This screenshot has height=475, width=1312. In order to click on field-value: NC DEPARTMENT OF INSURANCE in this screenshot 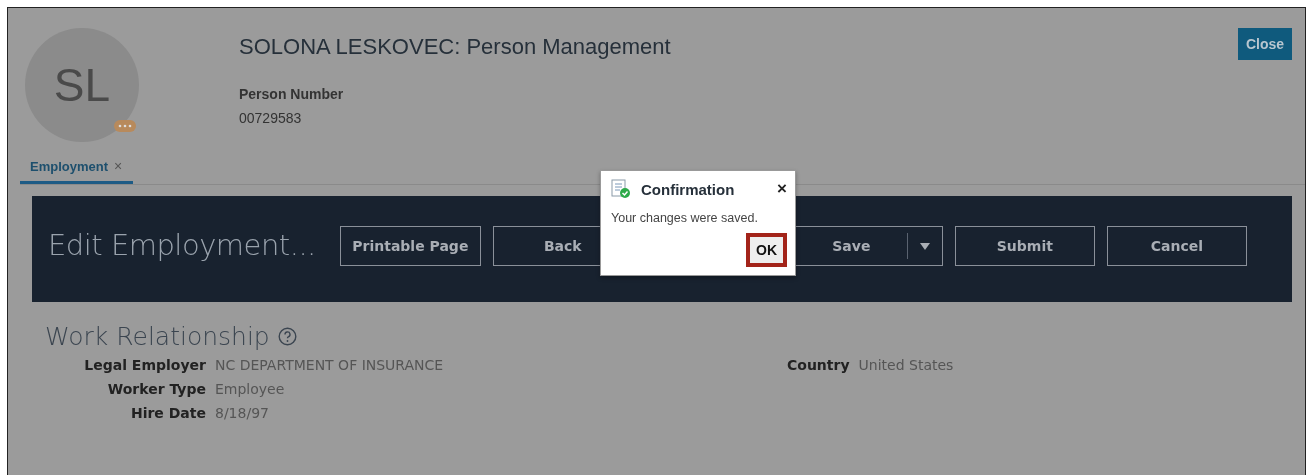, I will do `click(329, 365)`.